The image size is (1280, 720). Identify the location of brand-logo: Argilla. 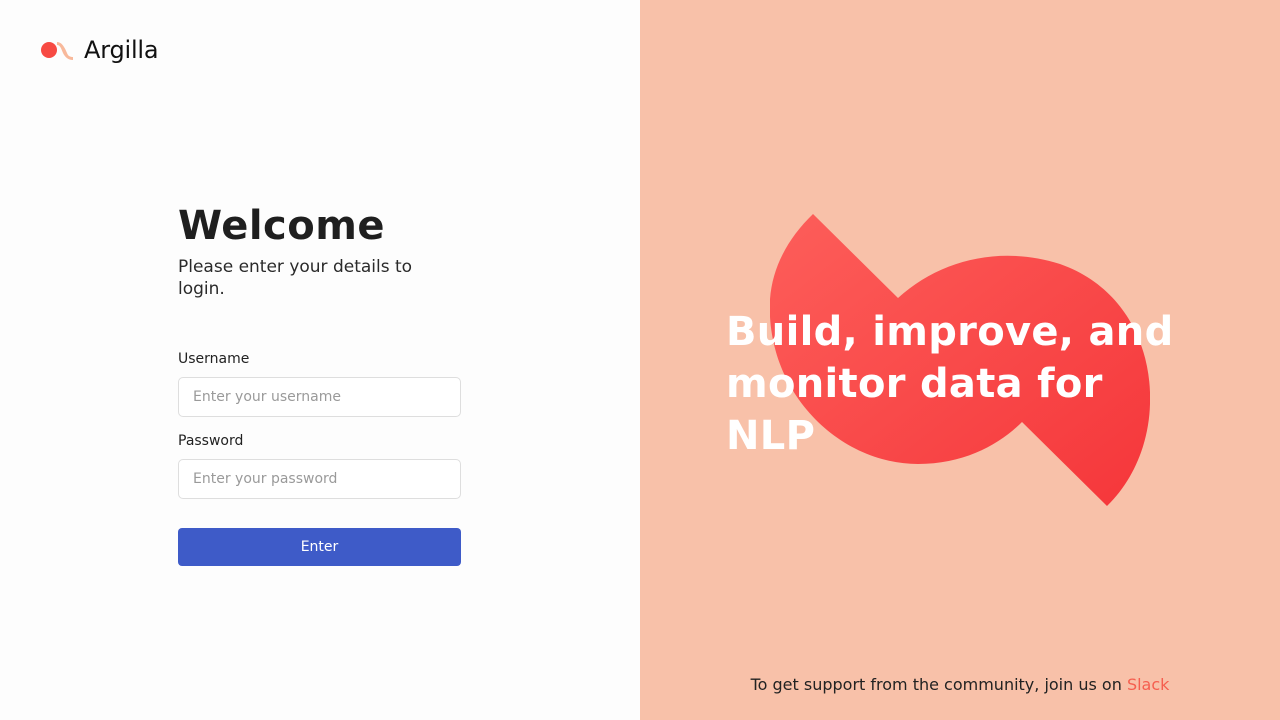
(99, 50).